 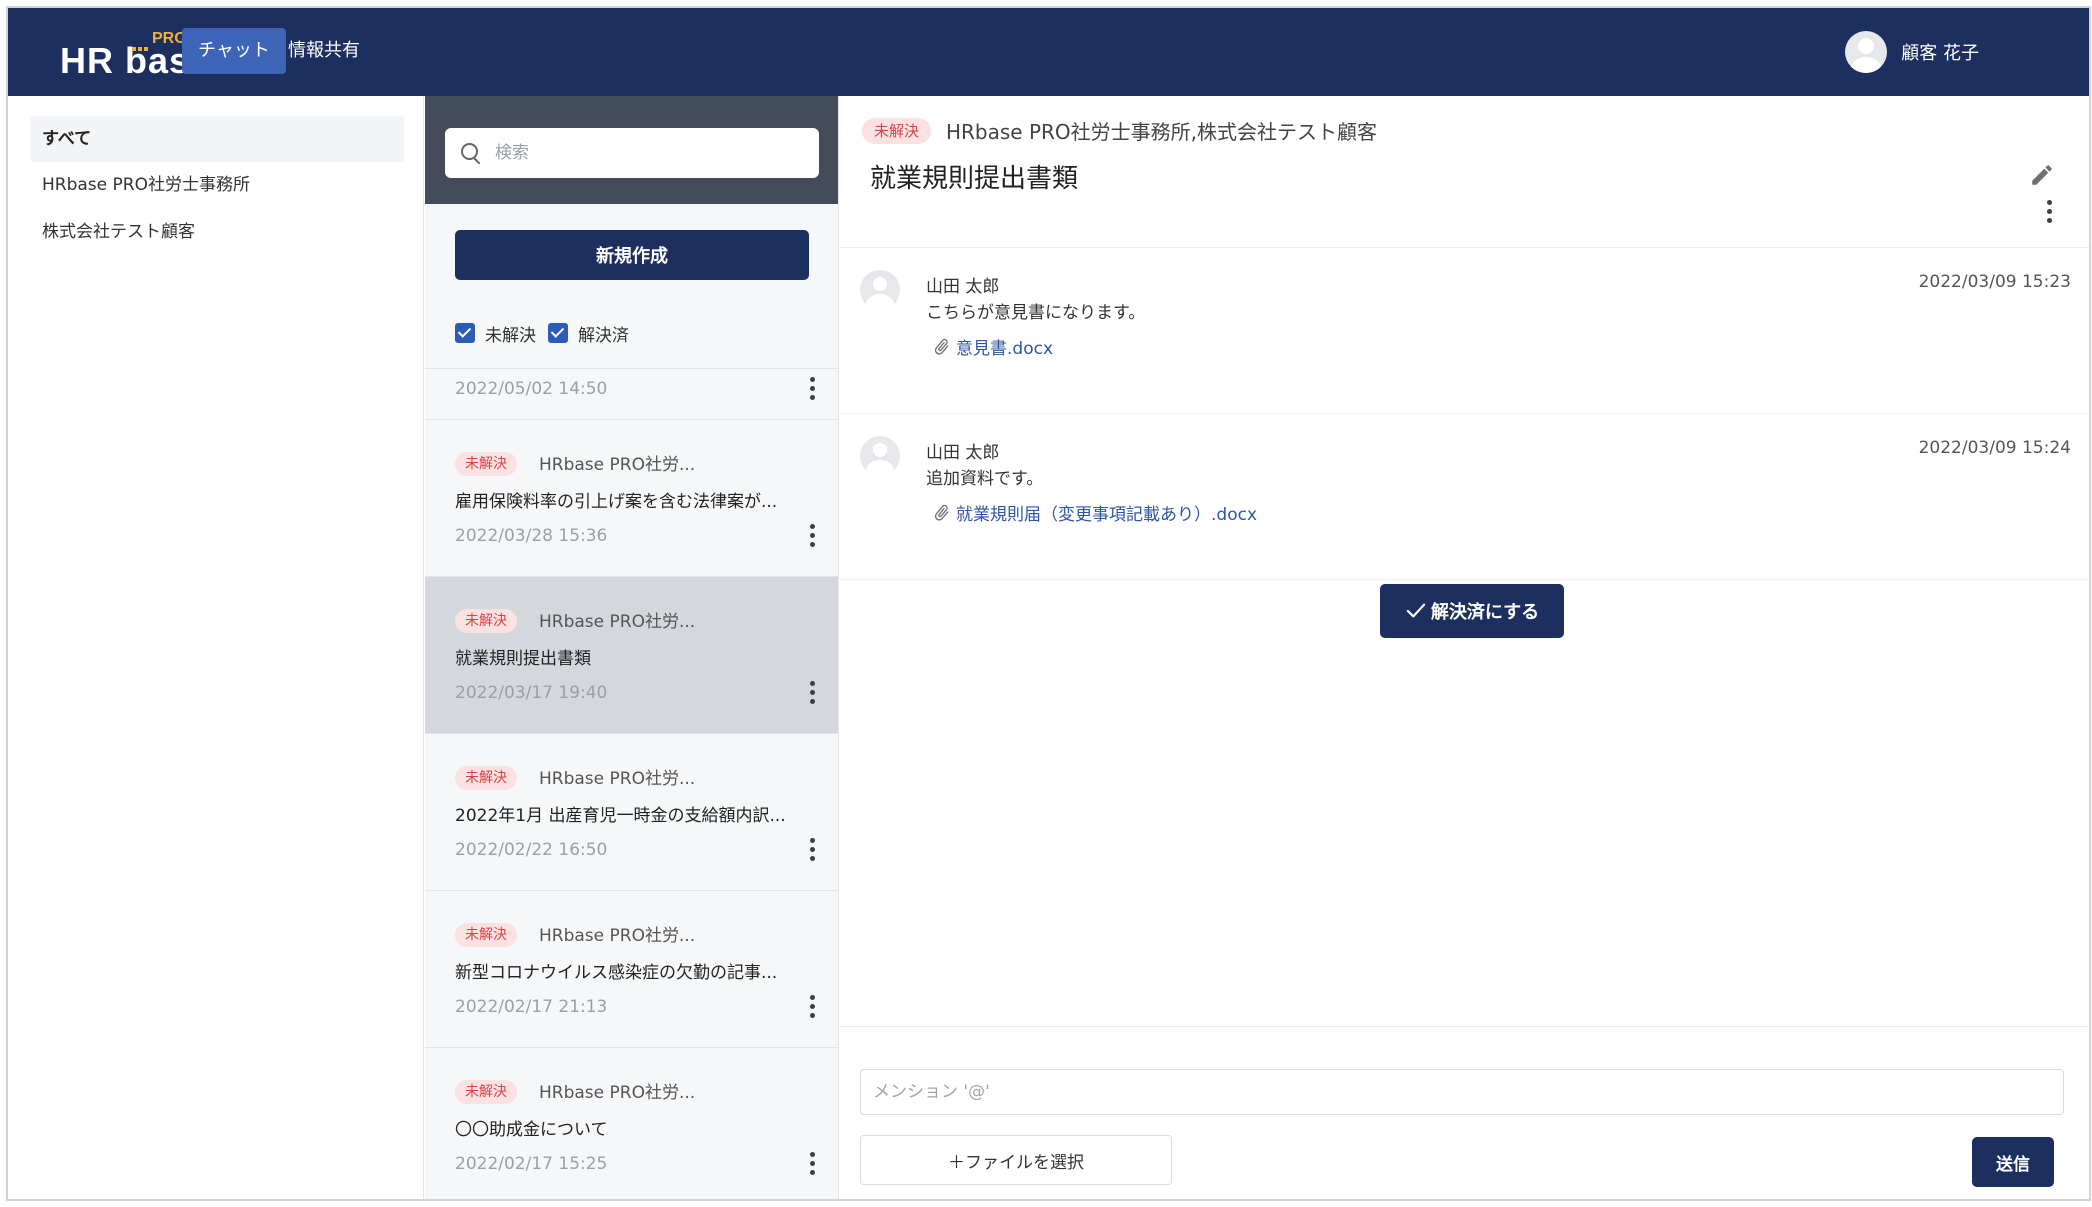 I want to click on thread-date: 2022/02/17 15:25, so click(x=531, y=1164).